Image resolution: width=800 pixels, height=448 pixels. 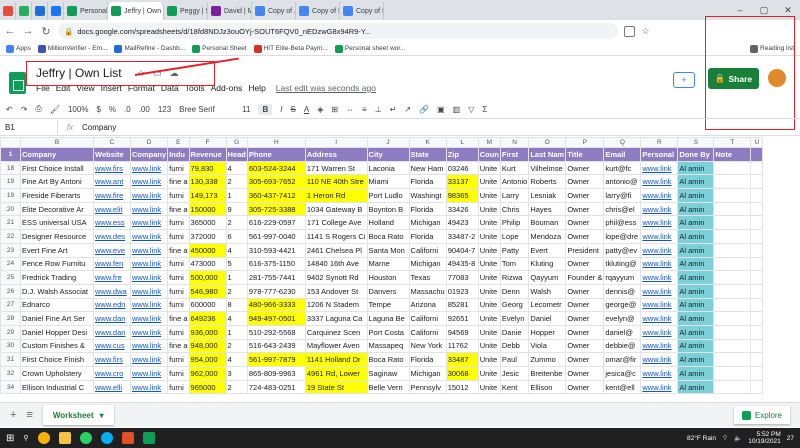 I want to click on column-header: B, so click(x=57, y=142).